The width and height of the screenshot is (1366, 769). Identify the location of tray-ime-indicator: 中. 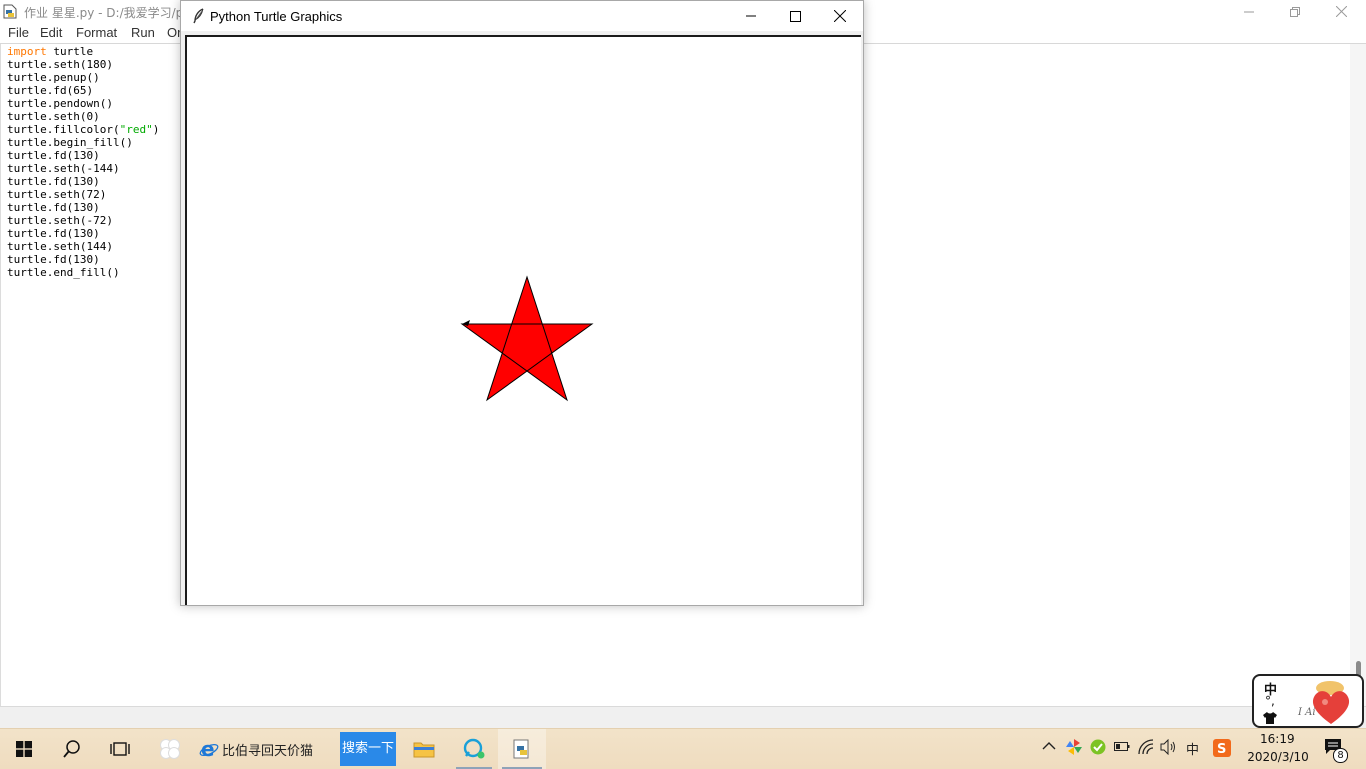
(1192, 748).